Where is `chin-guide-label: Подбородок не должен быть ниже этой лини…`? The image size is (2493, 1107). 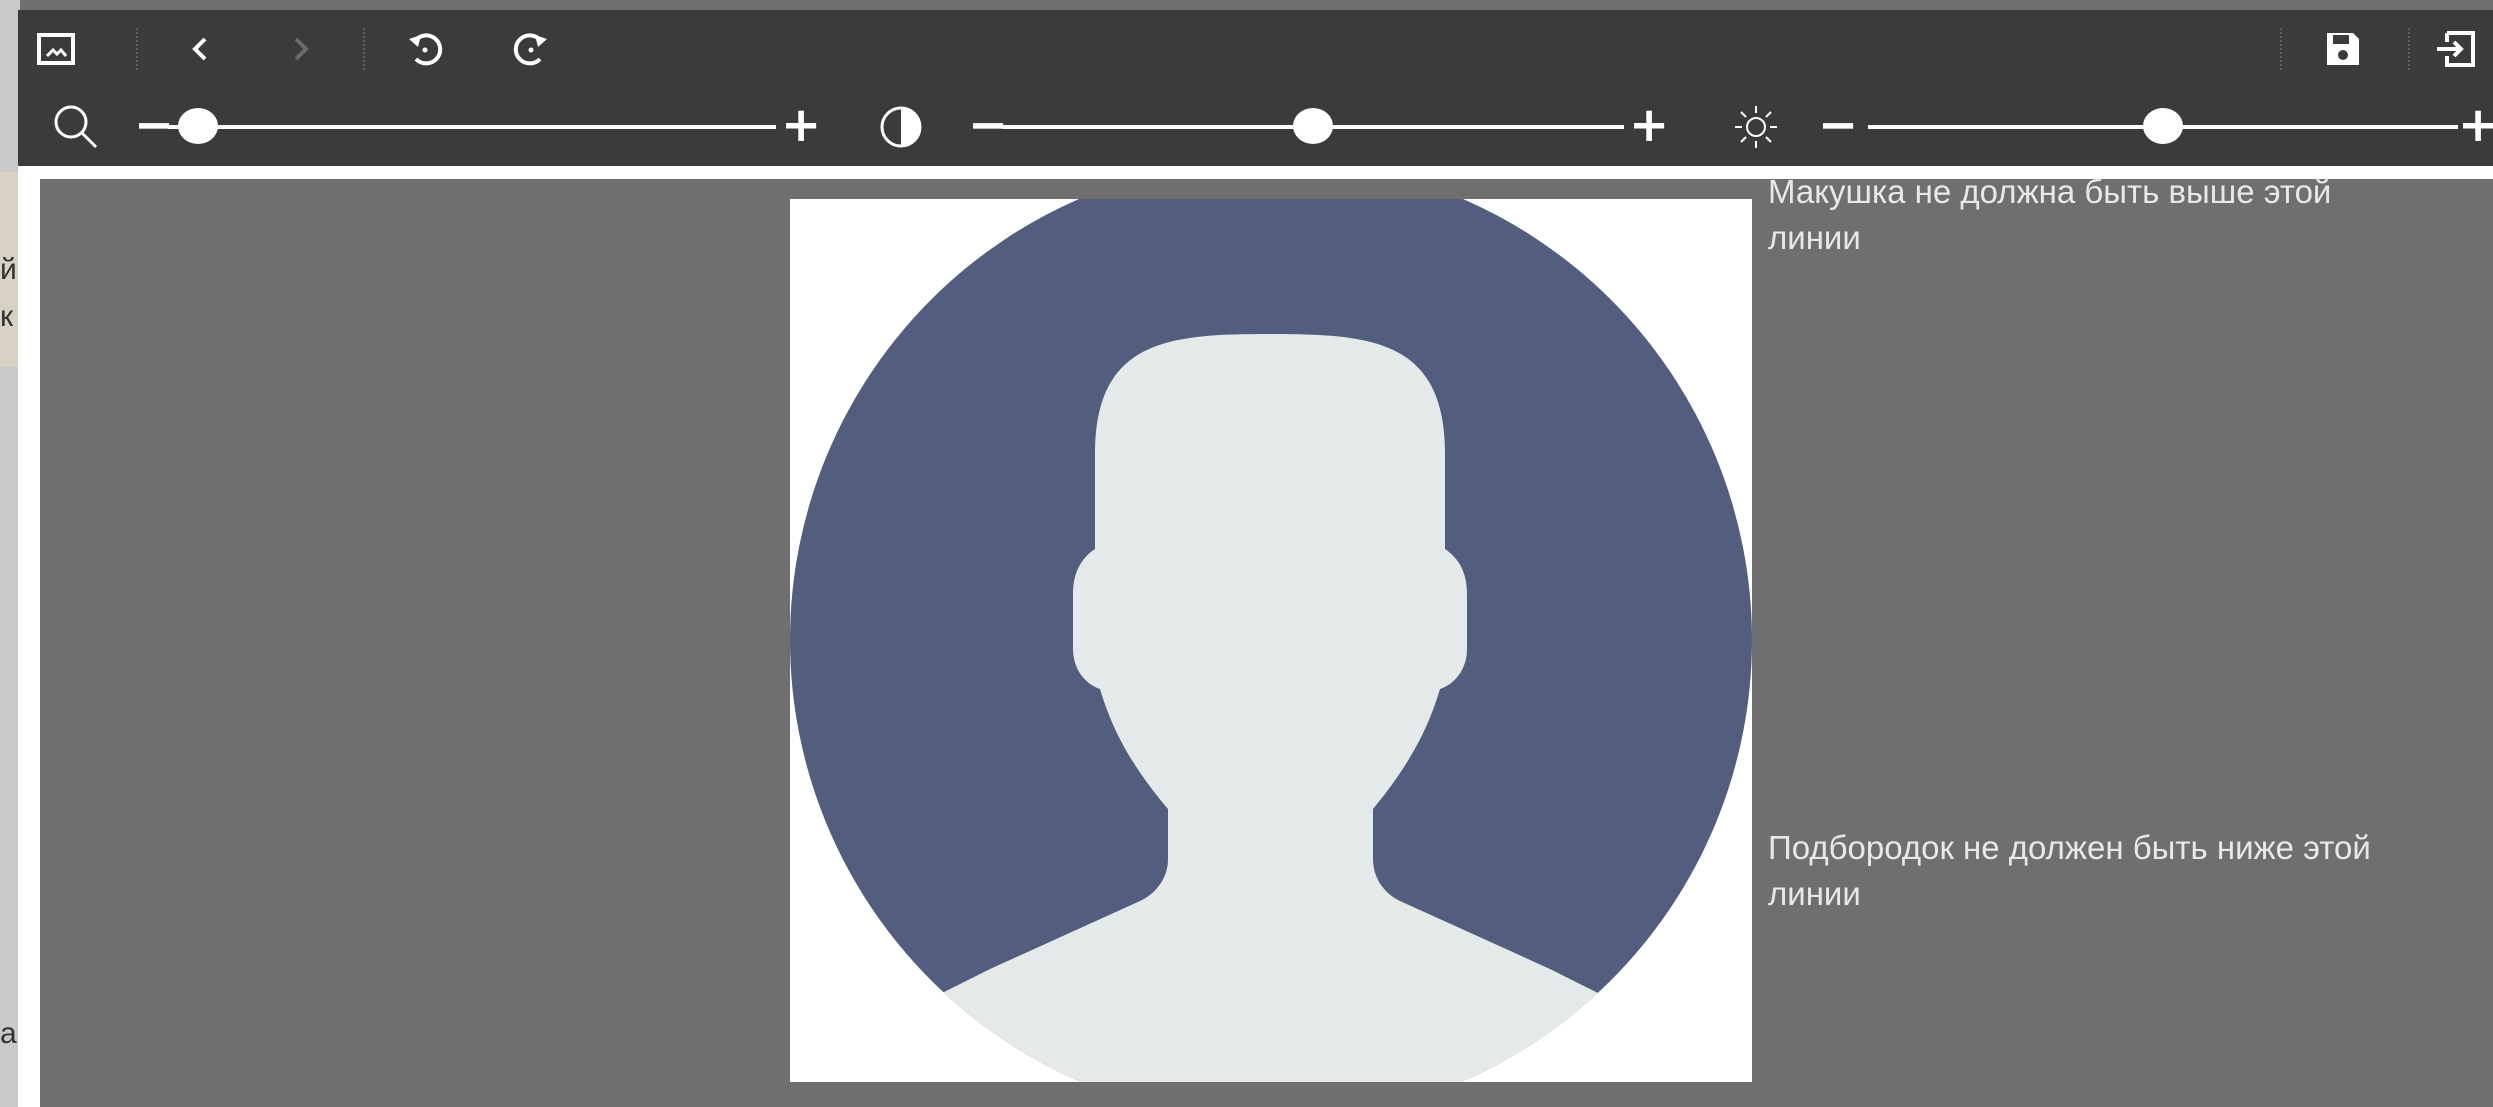 chin-guide-label: Подбородок не должен быть ниже этой лини… is located at coordinates (2069, 870).